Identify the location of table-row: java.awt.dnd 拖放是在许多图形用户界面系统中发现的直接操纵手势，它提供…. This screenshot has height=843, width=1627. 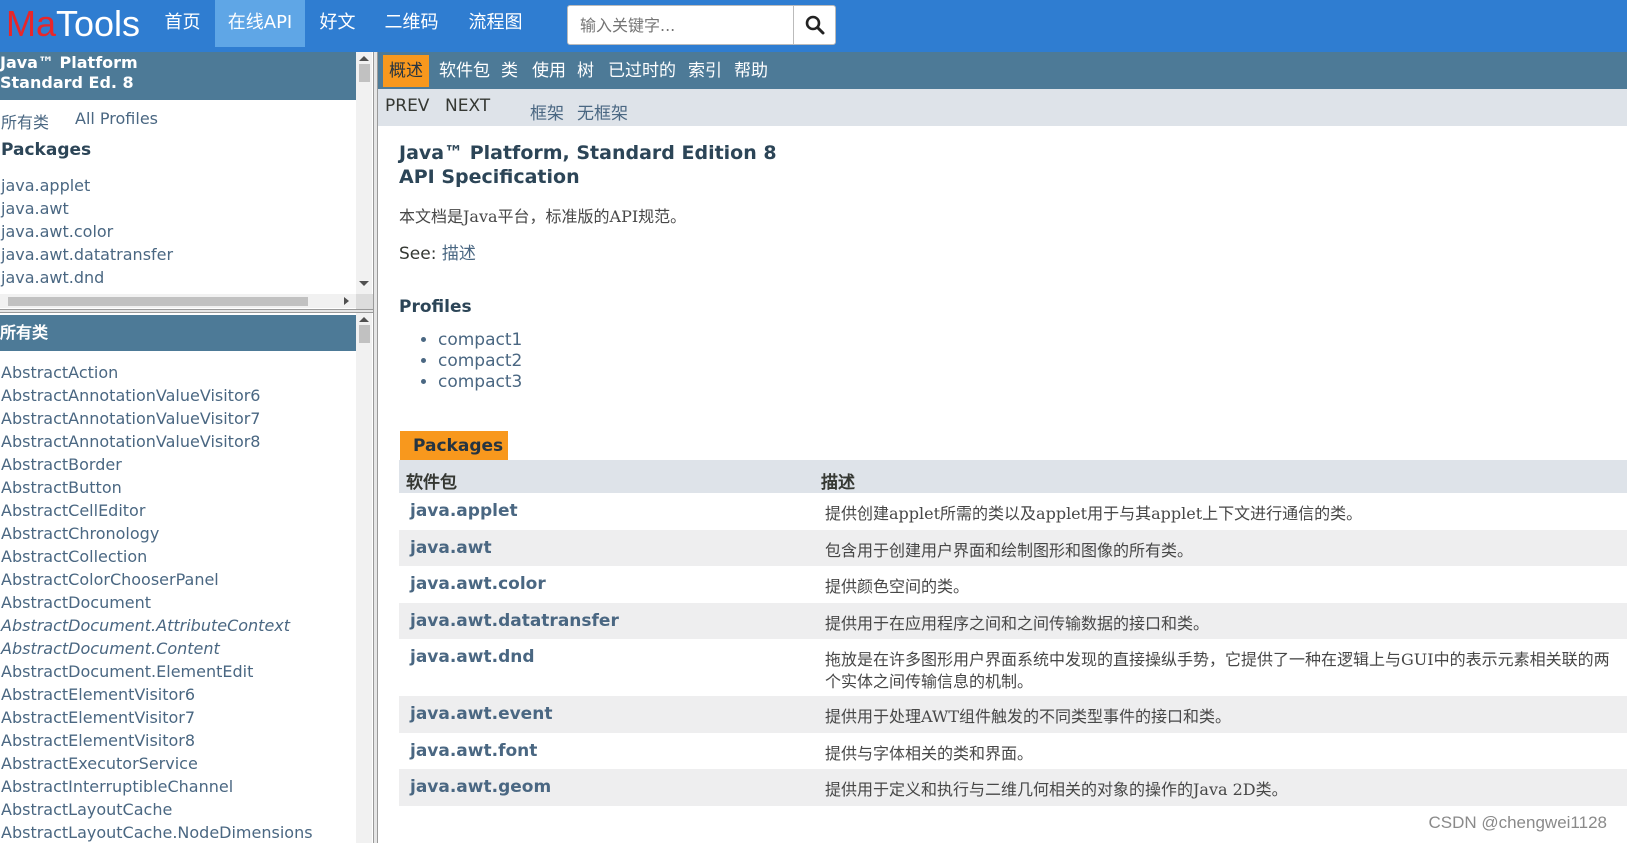
(1013, 667).